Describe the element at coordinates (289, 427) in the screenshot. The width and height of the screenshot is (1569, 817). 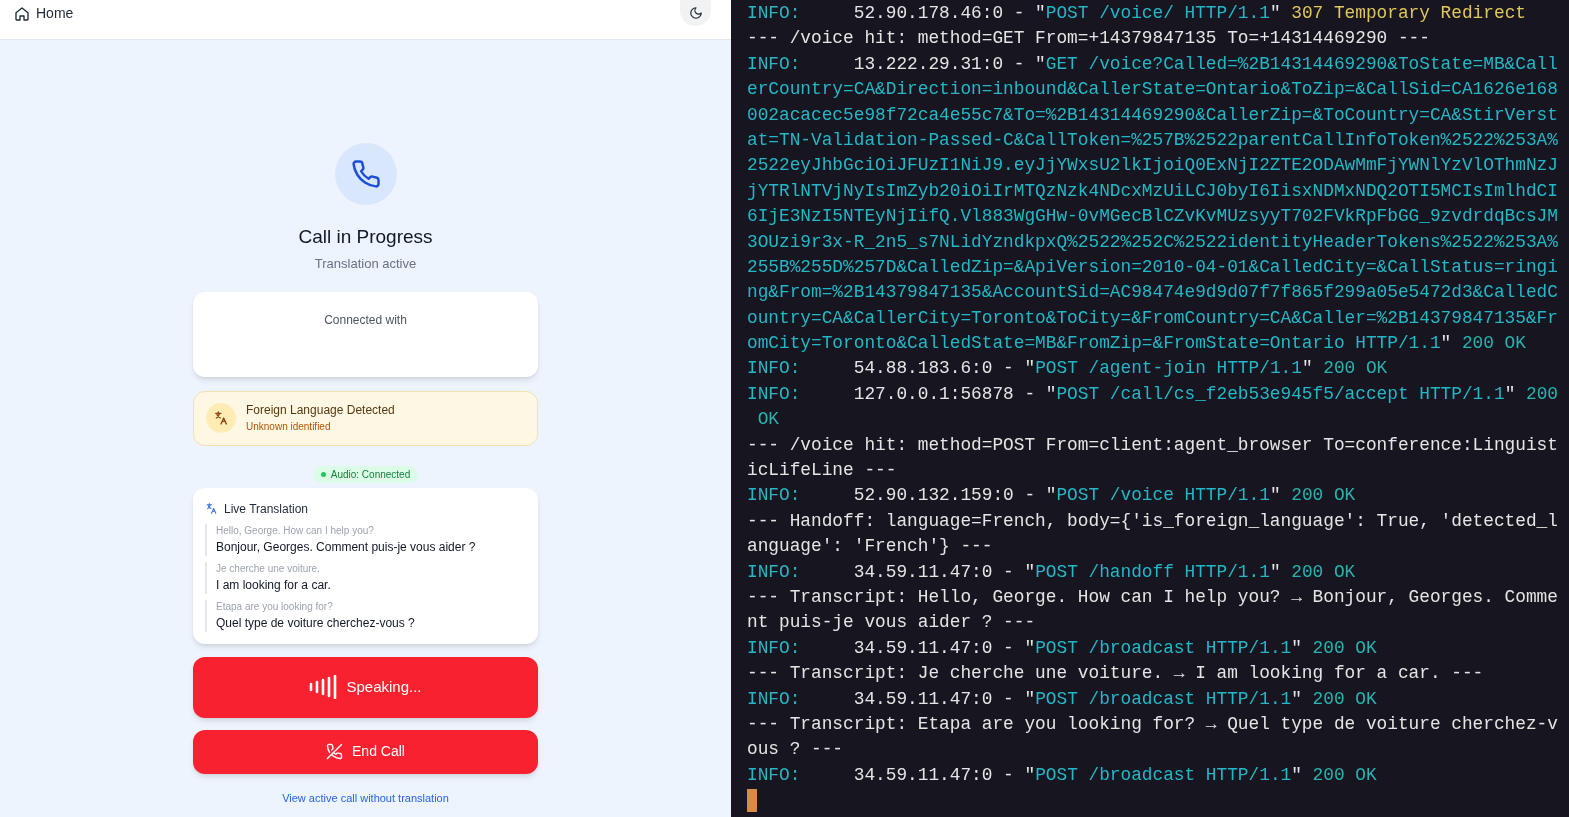
I see `alert-subtitle: Unknown identified` at that location.